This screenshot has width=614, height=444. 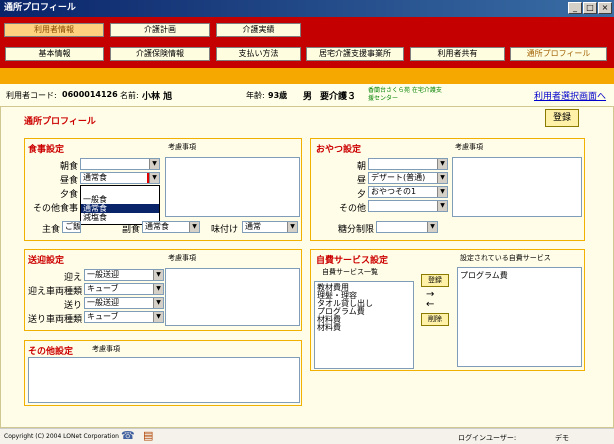 I want to click on tab-payment: 支払い方法, so click(x=258, y=54).